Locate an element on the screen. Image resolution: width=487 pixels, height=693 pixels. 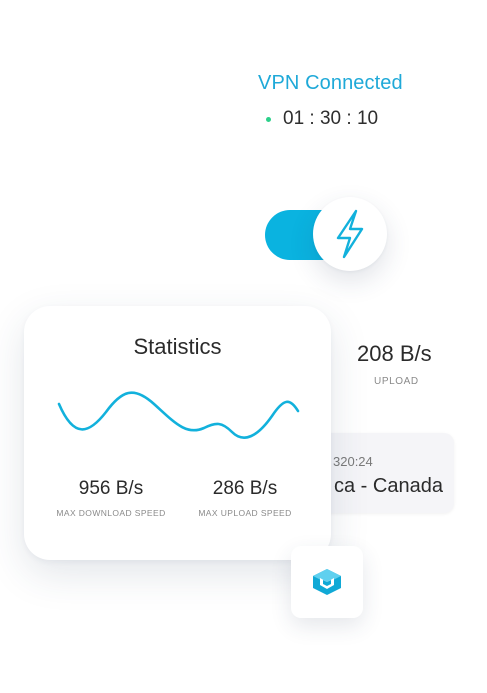
max-upload-metric: 286 B/s MAX UPLOAD SPEED is located at coordinates (245, 498).